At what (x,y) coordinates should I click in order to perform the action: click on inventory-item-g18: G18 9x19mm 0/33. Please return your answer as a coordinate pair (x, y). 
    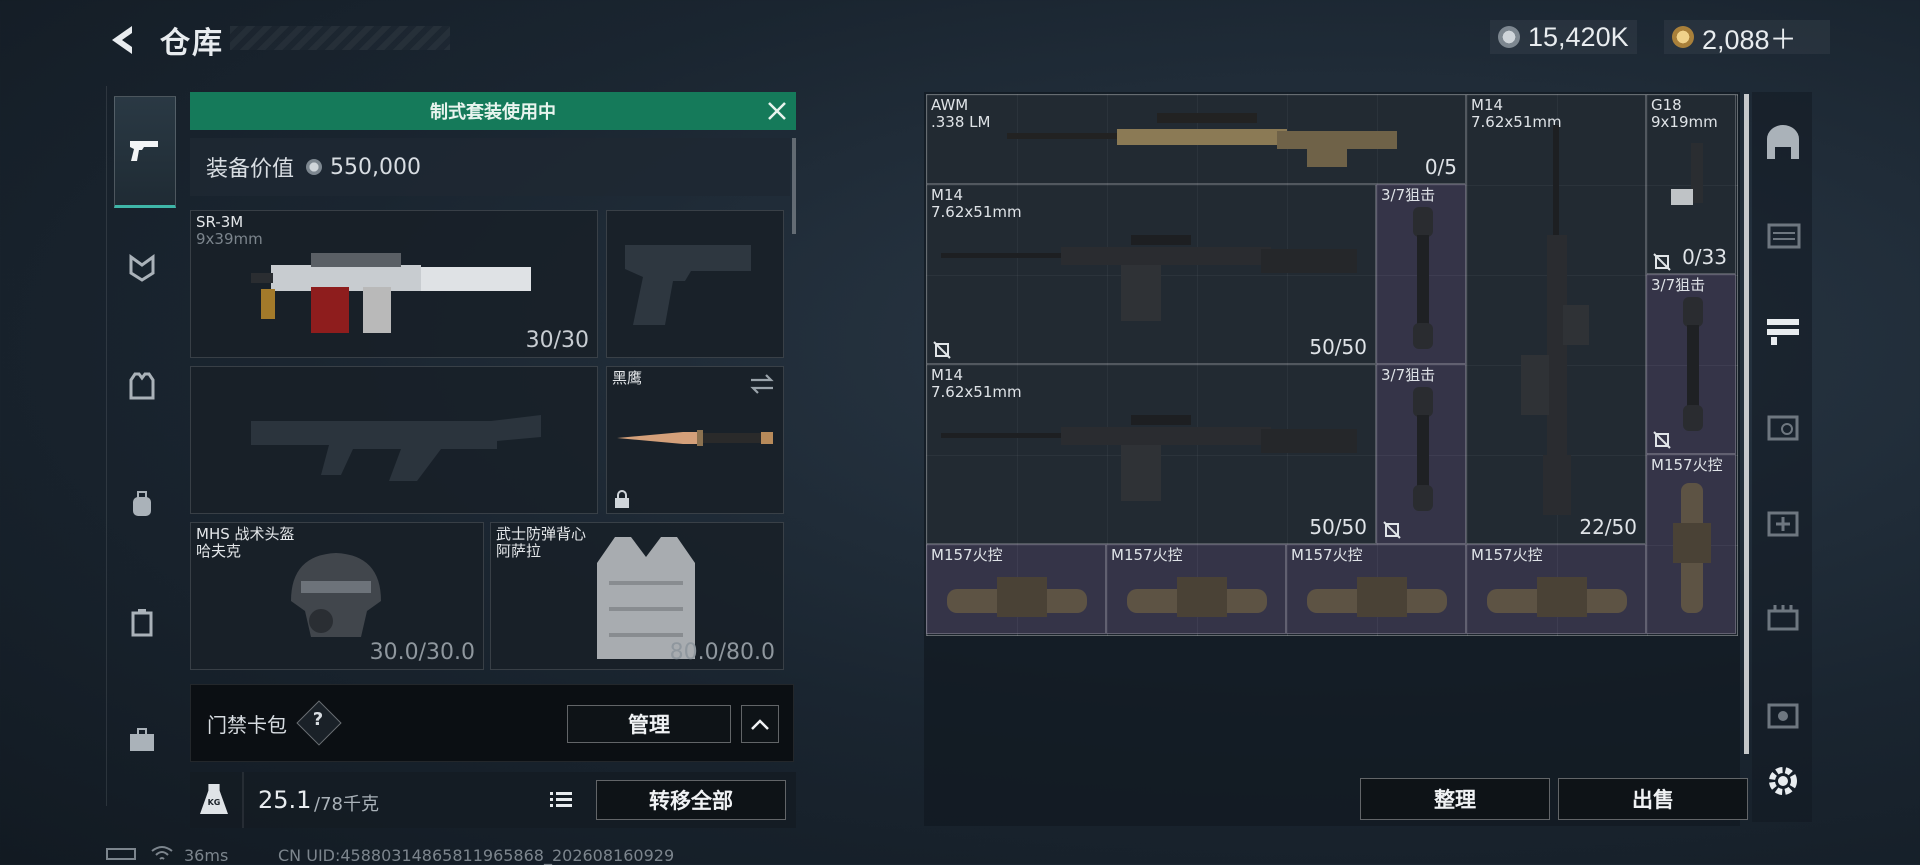
    Looking at the image, I should click on (1691, 184).